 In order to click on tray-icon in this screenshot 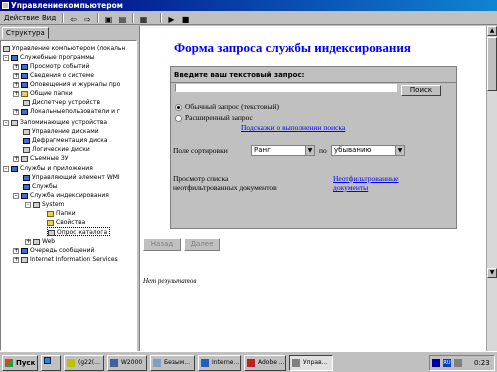, I will do `click(436, 363)`.